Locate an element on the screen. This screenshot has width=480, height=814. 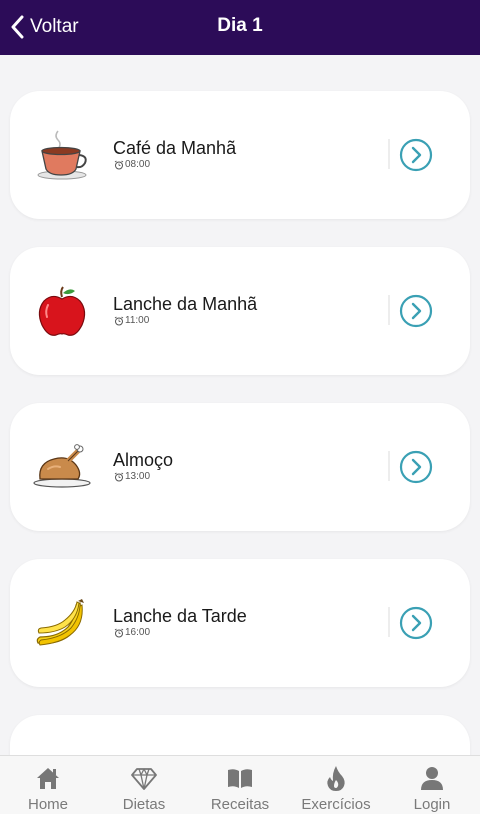
tab-label: Dietas is located at coordinates (144, 804).